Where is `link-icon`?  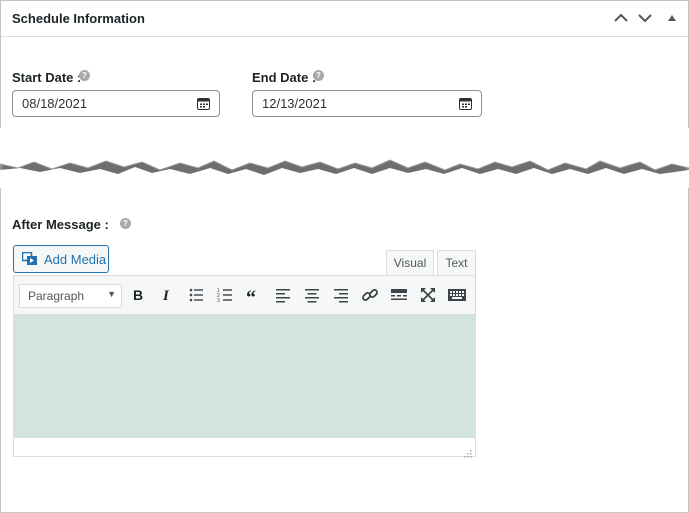 link-icon is located at coordinates (370, 295).